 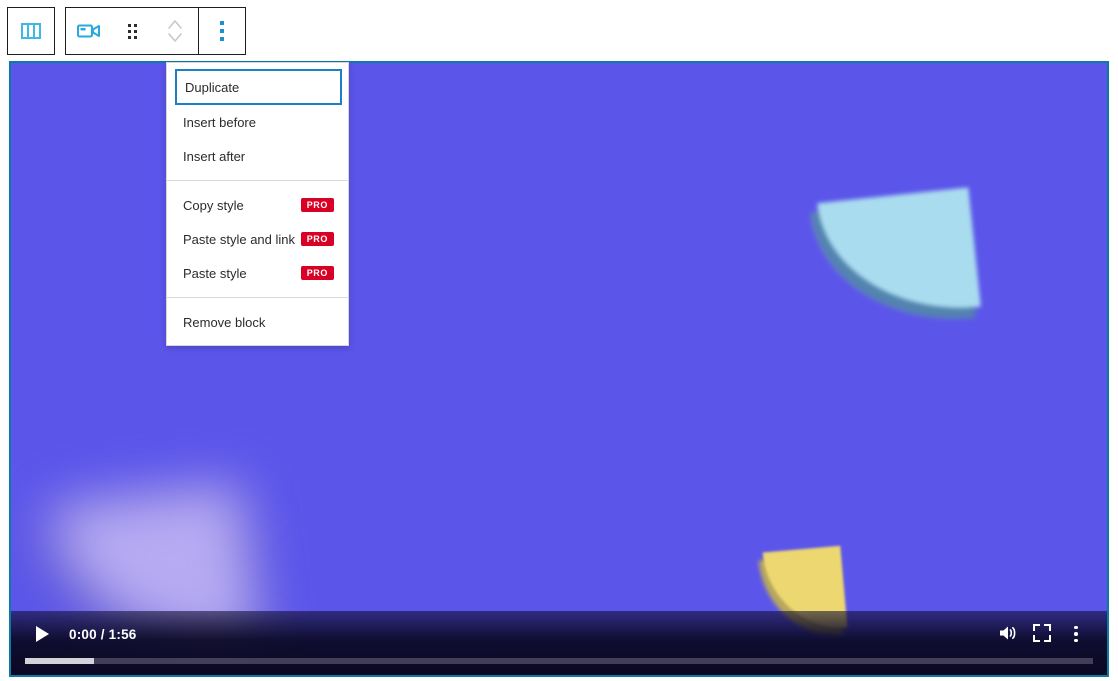 I want to click on move-up-down-button, so click(x=175, y=31).